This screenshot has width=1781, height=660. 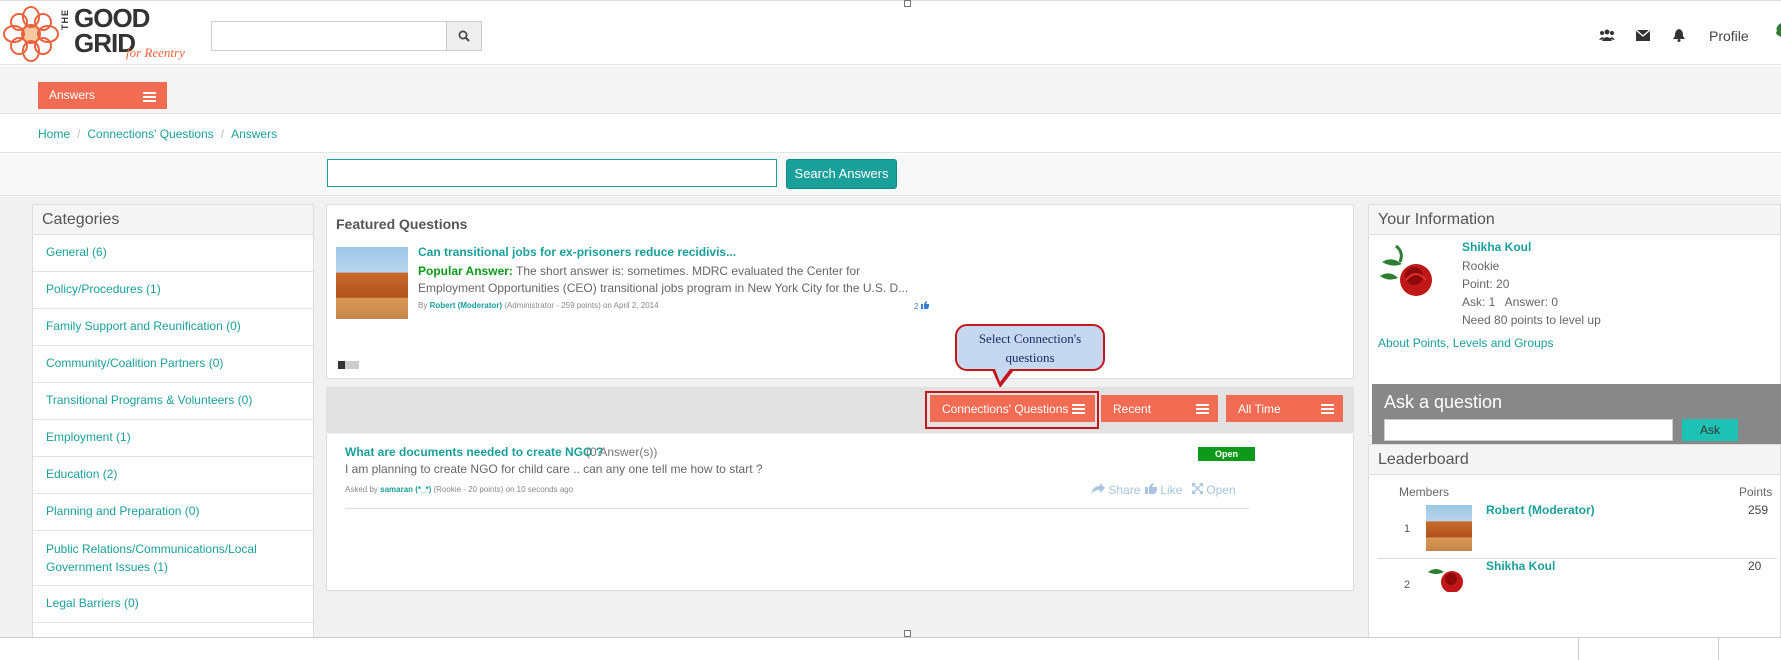 I want to click on leaderboard-points: 259, so click(x=1758, y=510).